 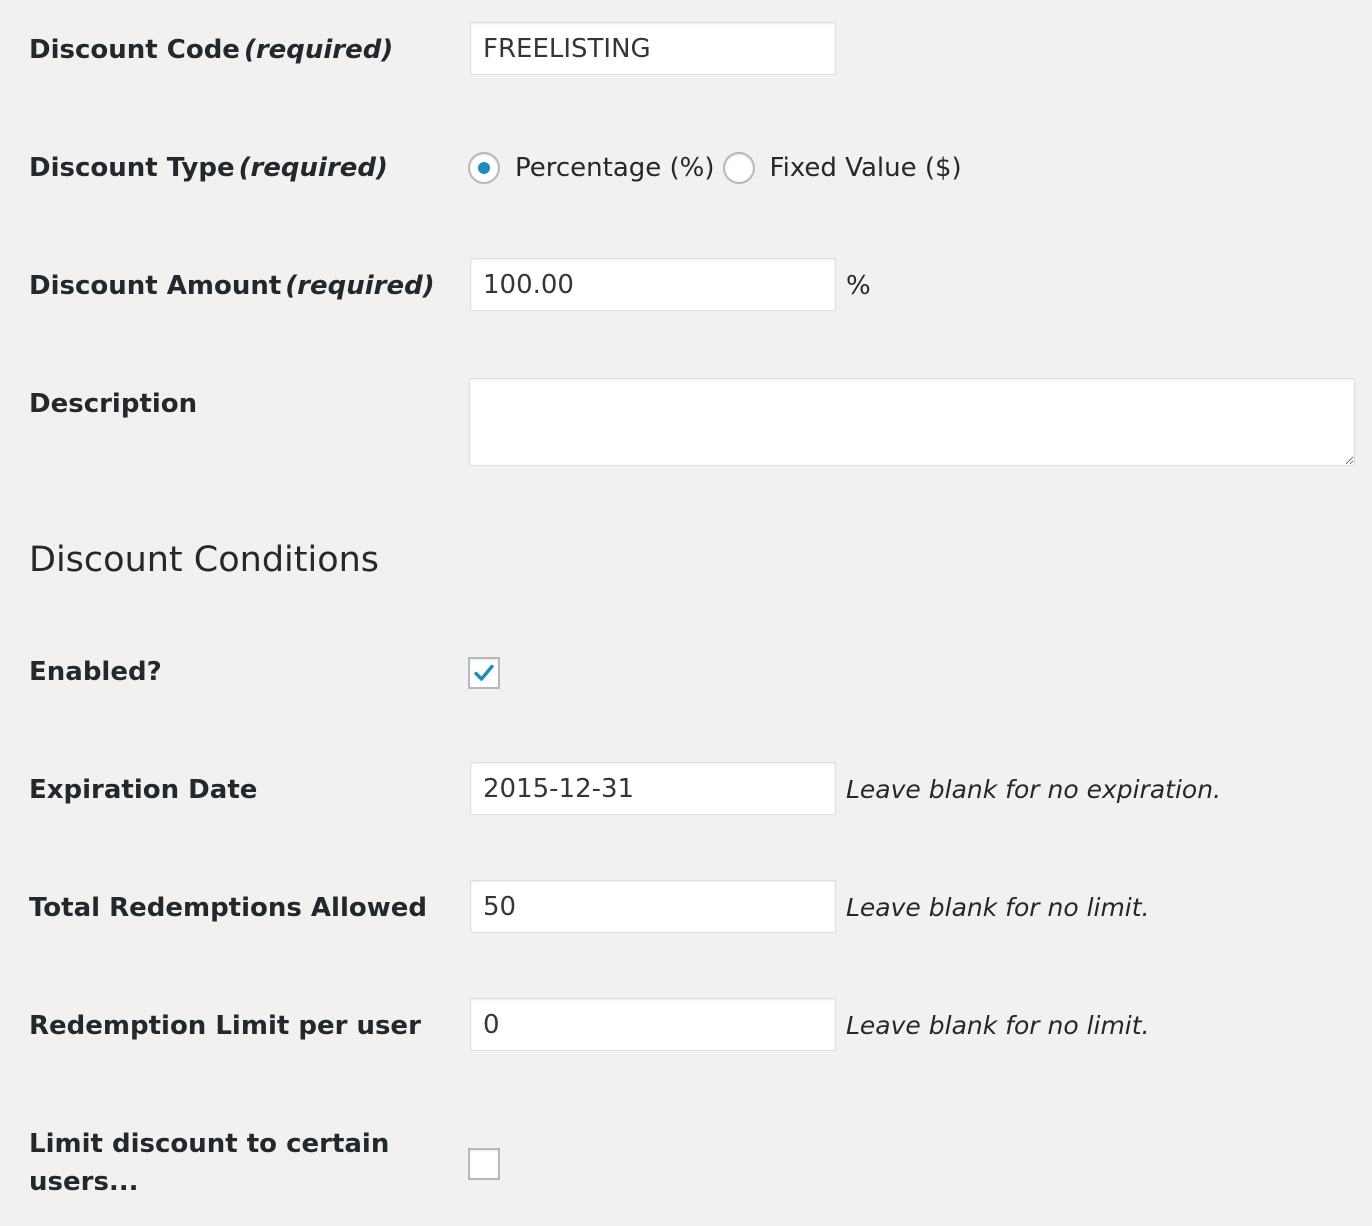 What do you see at coordinates (134, 50) in the screenshot?
I see `discount-code-label-text: Discount Code` at bounding box center [134, 50].